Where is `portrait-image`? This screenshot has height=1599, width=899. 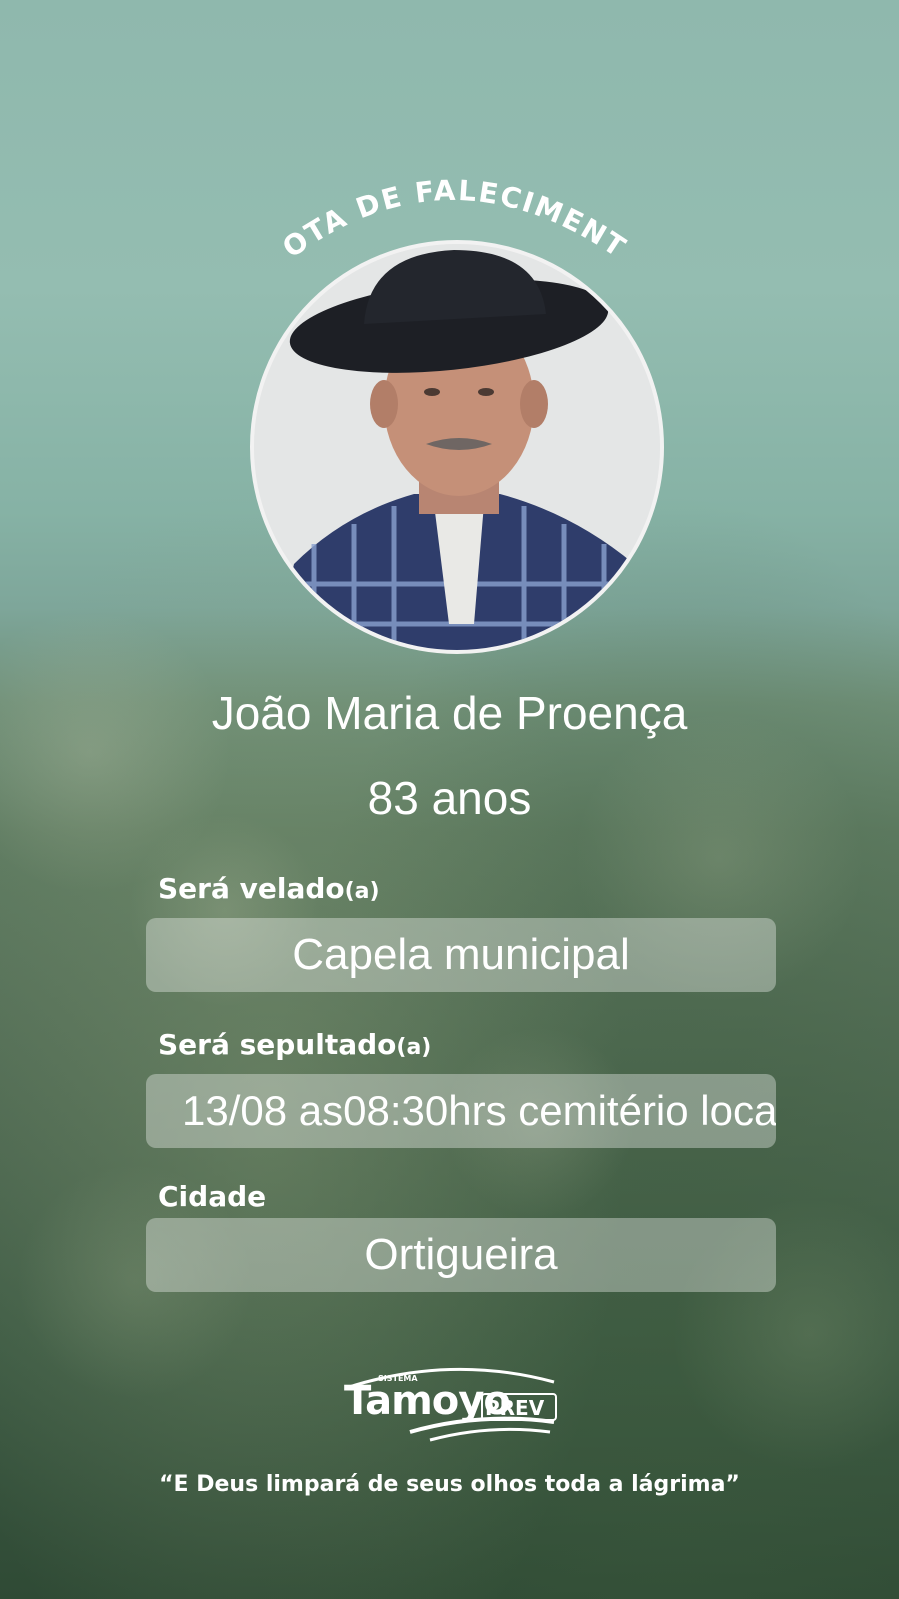 portrait-image is located at coordinates (457, 447).